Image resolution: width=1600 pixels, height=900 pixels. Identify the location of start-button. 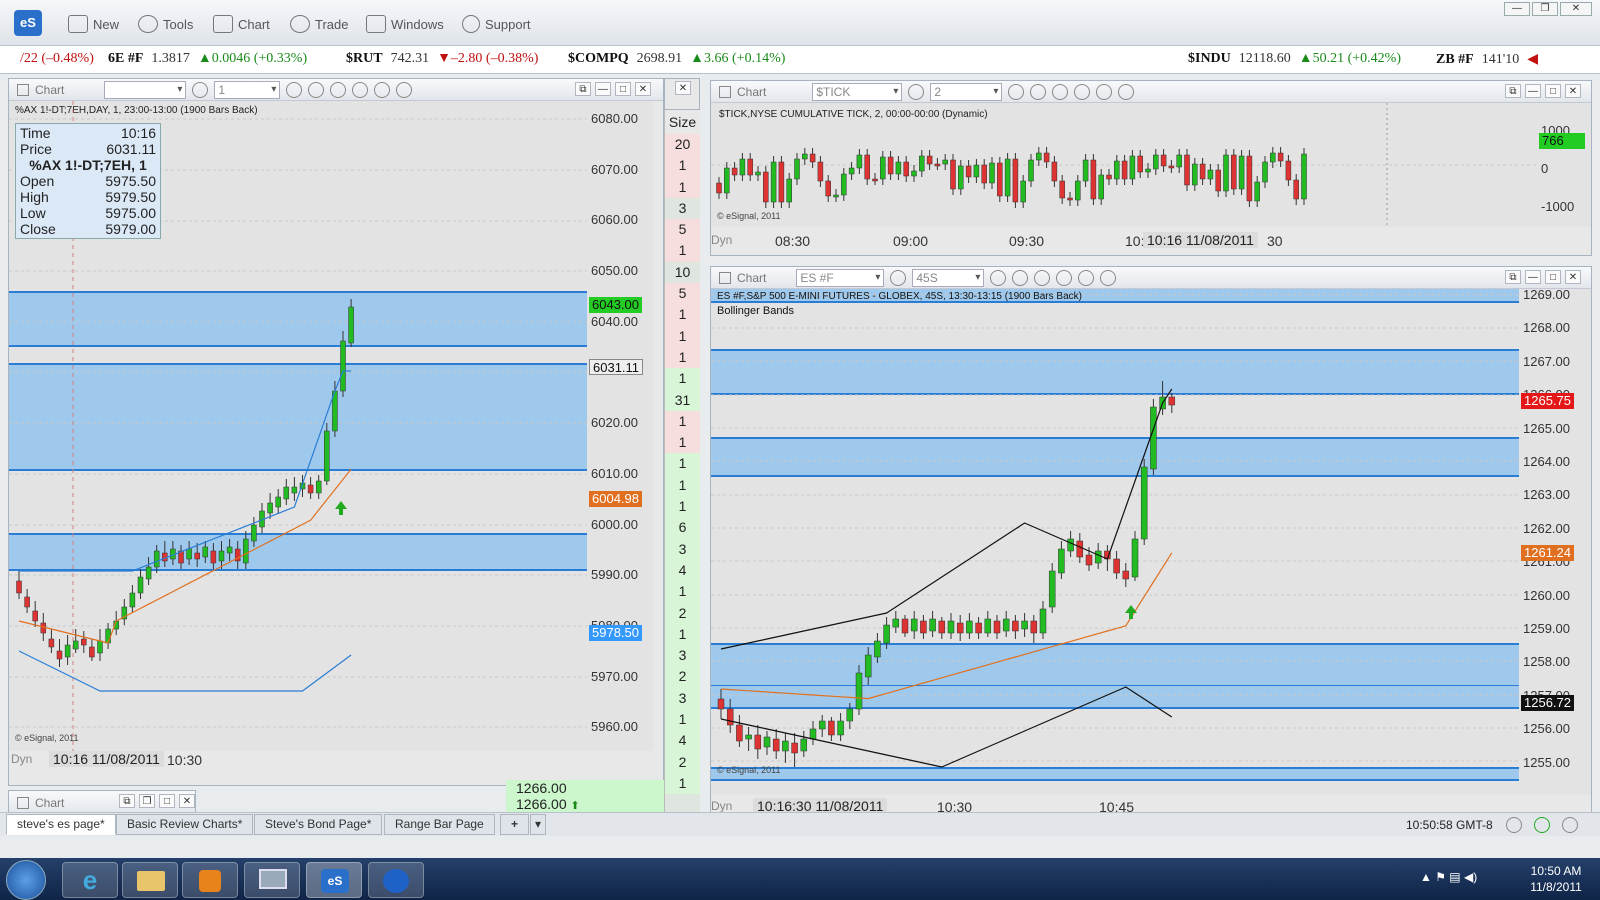
(26, 880).